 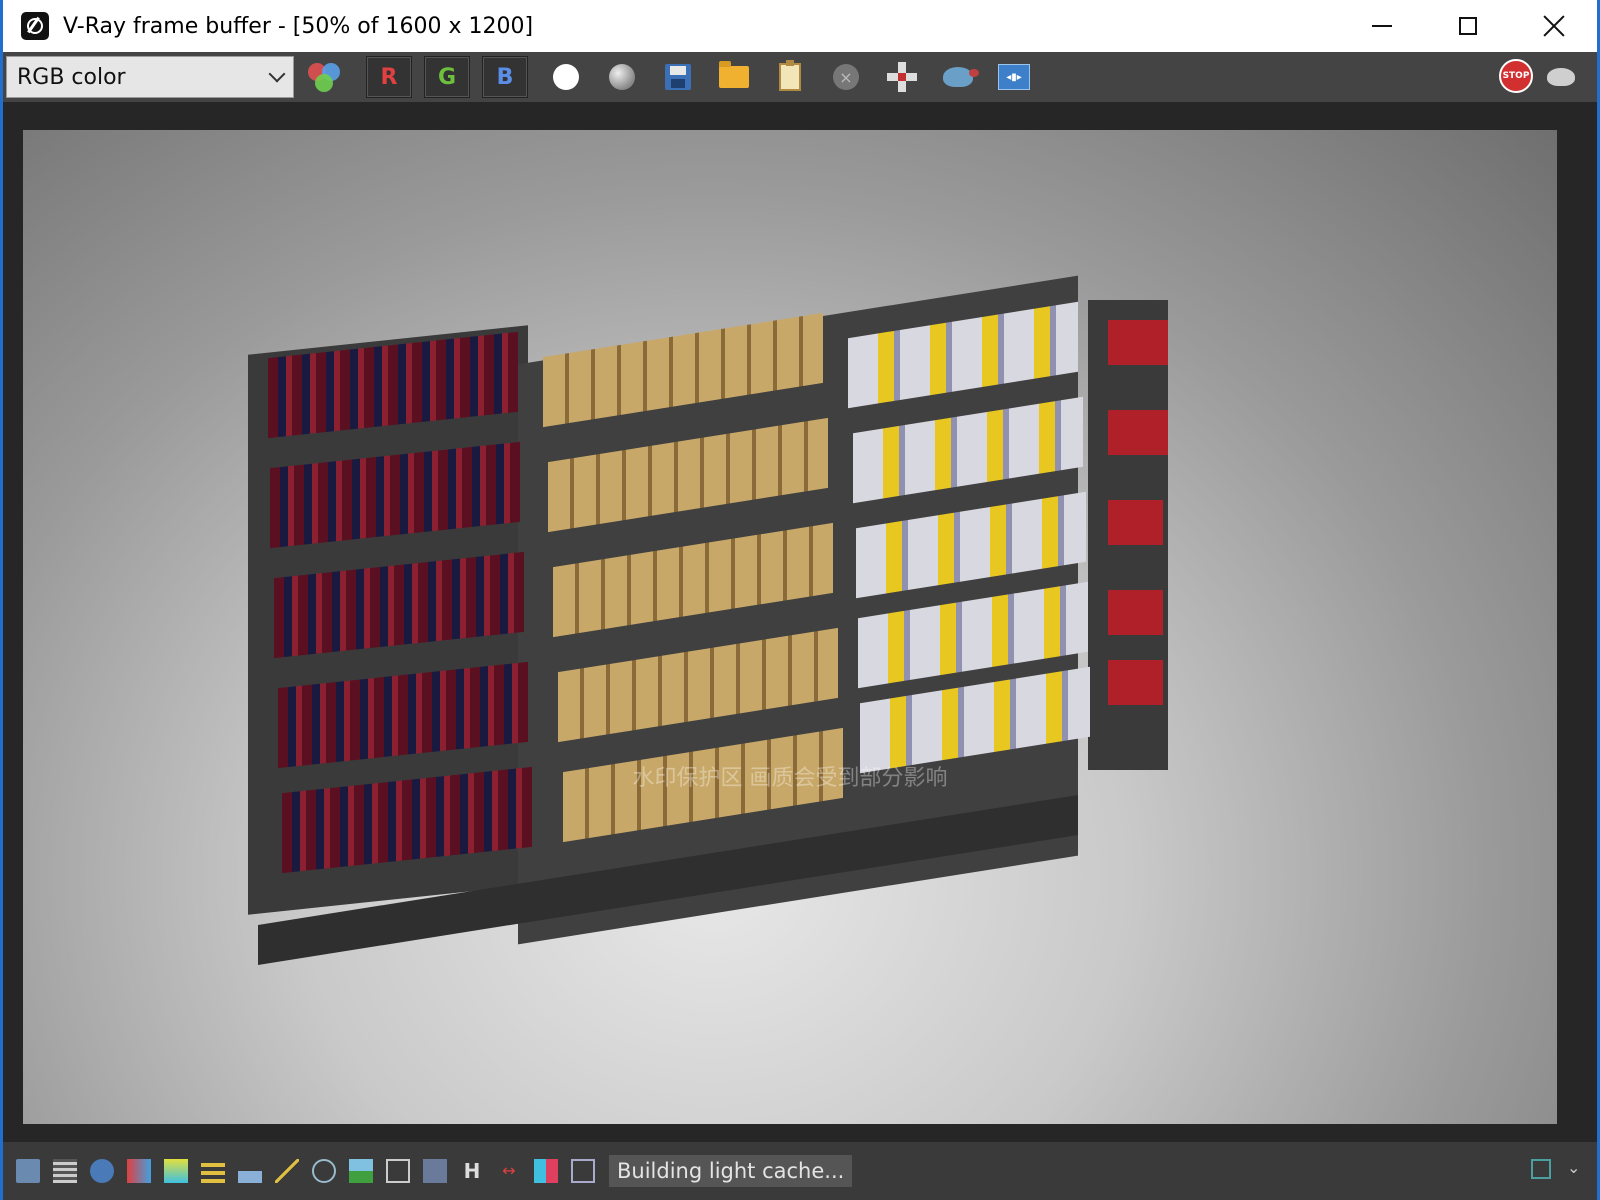 I want to click on red-channel-label: R, so click(x=389, y=77).